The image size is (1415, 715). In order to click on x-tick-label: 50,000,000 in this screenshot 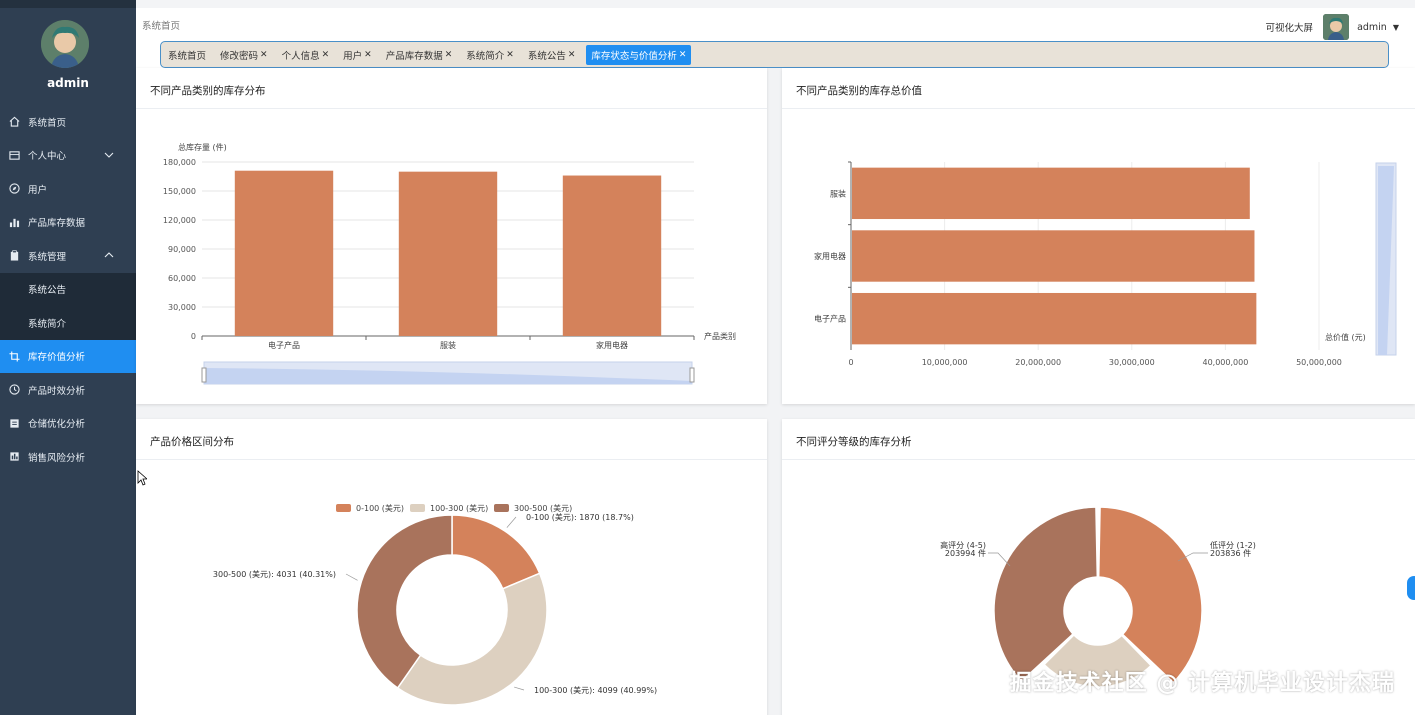, I will do `click(1319, 362)`.